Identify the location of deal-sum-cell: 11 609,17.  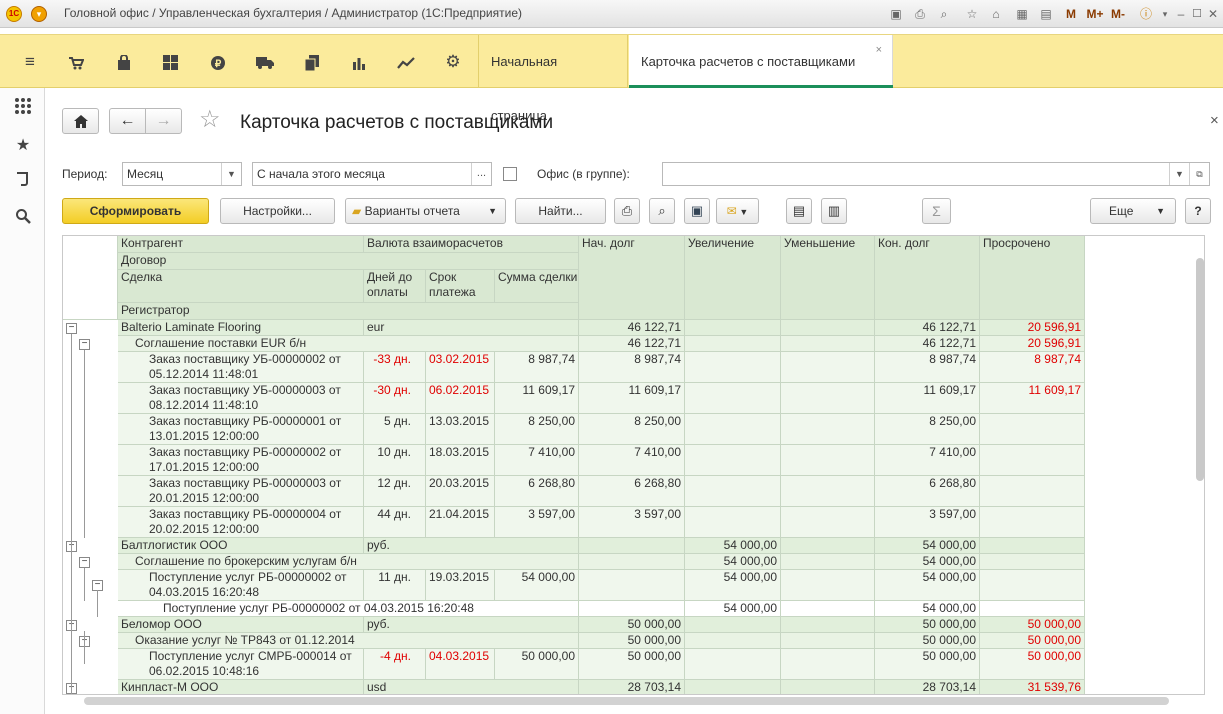
(537, 398).